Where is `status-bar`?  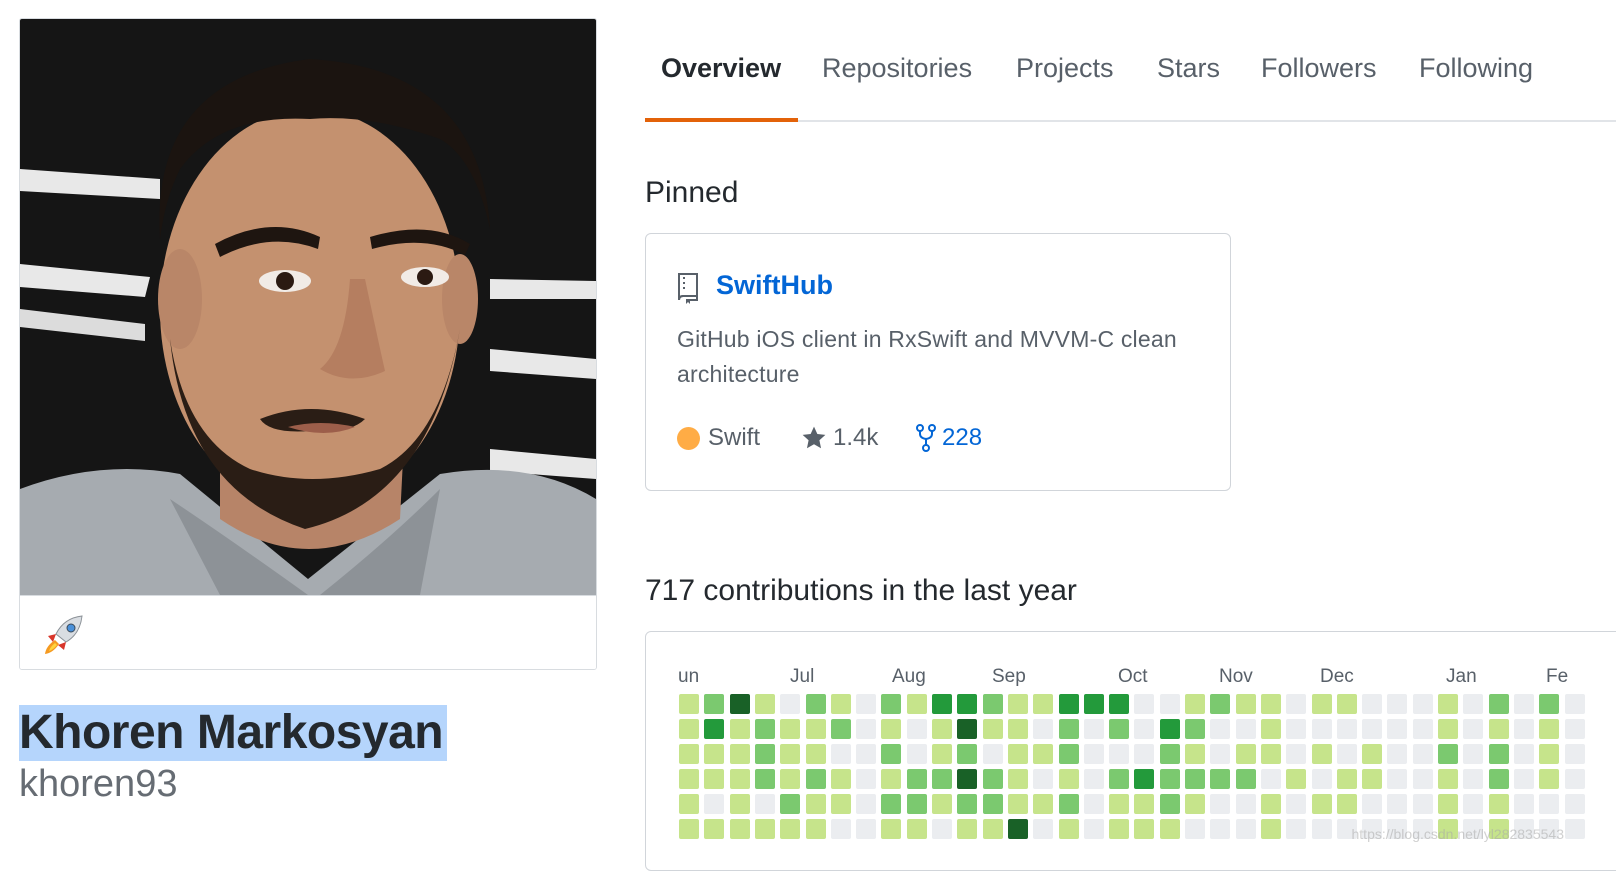
status-bar is located at coordinates (308, 632).